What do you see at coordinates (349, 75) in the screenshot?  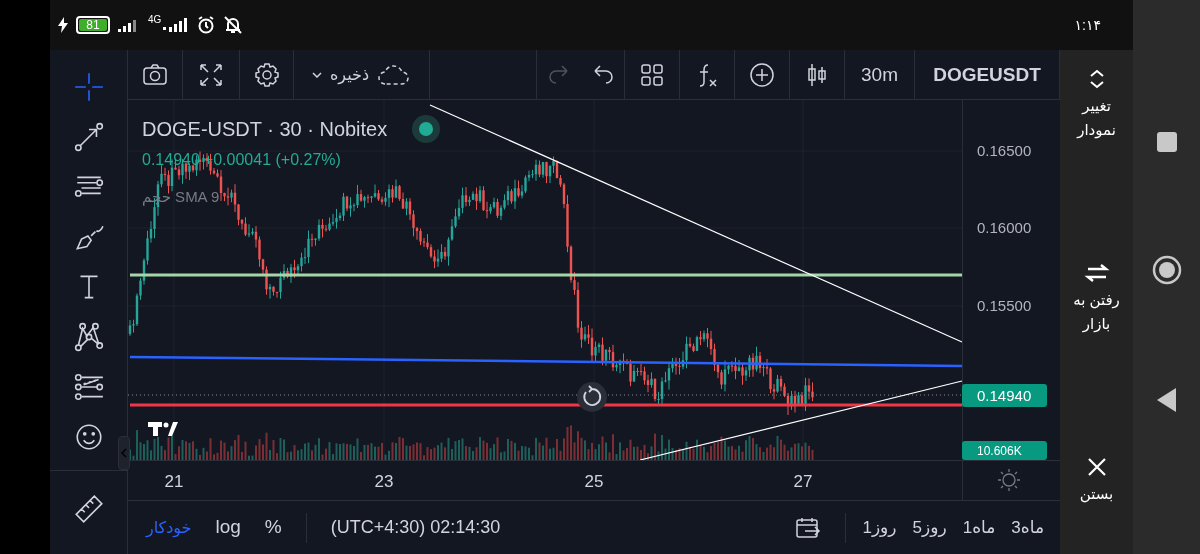 I see `save-button: ذخیره` at bounding box center [349, 75].